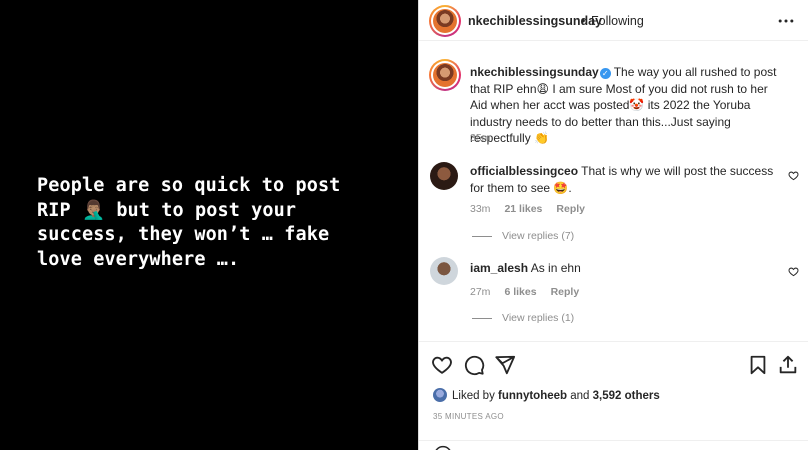 This screenshot has height=450, width=808. I want to click on comment-username: iam_alesh, so click(499, 268).